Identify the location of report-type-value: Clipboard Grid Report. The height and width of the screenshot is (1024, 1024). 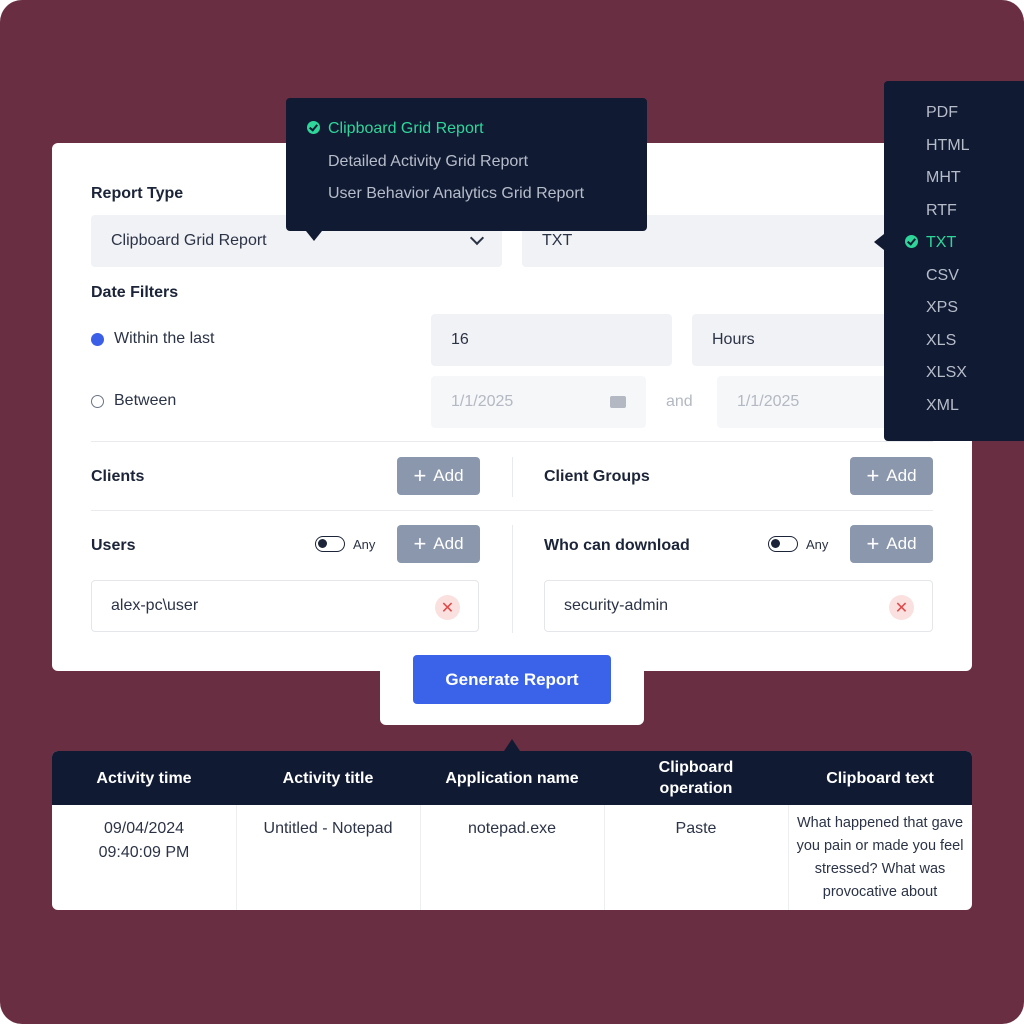
(189, 240).